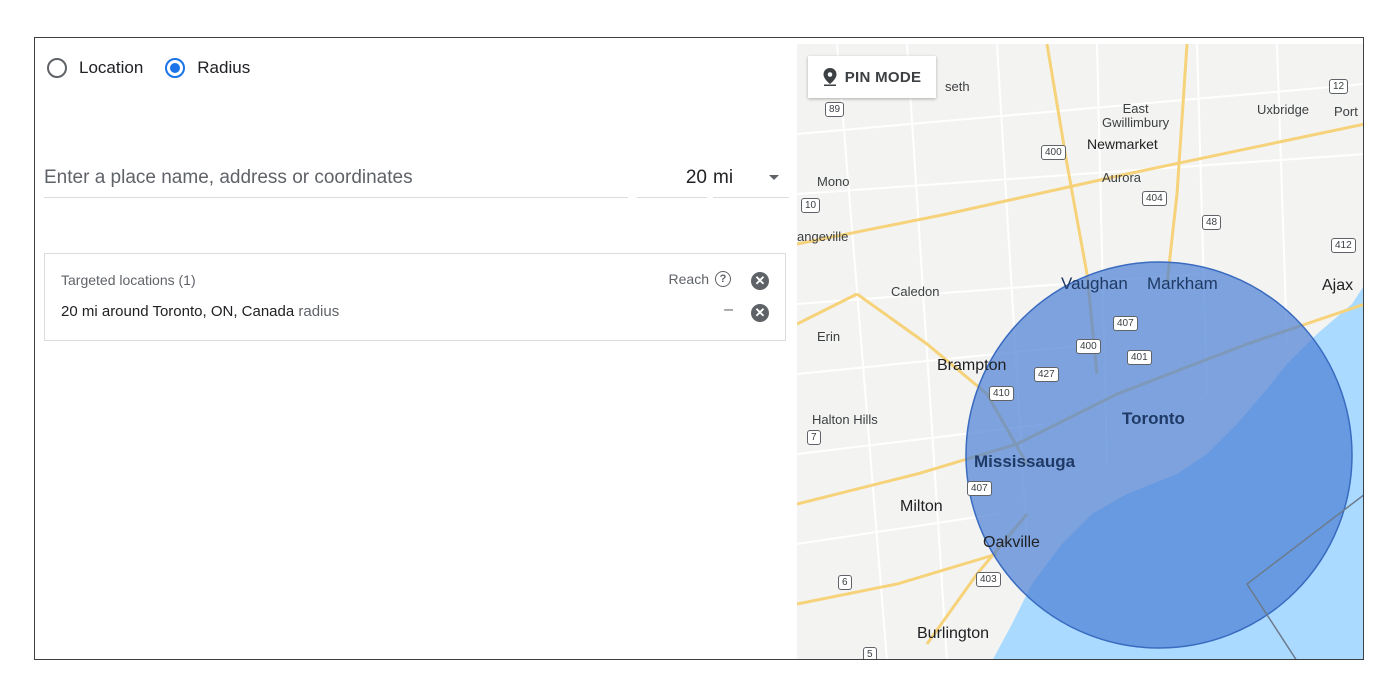  Describe the element at coordinates (830, 77) in the screenshot. I see `map-pin-icon` at that location.